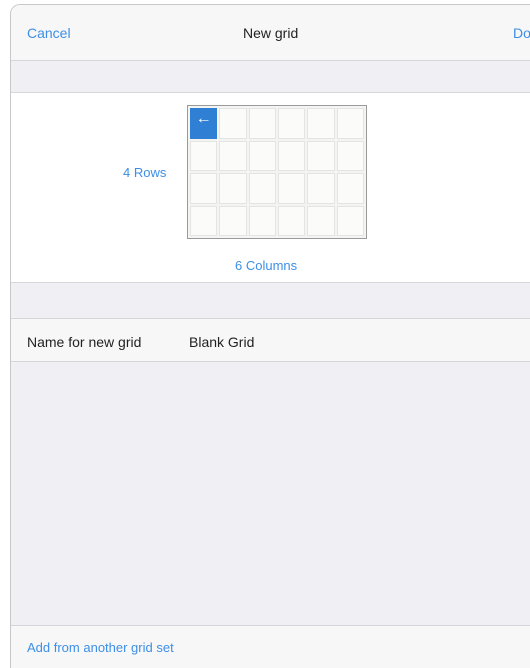  I want to click on navigation-bar: Cancel New grid Done, so click(270, 33).